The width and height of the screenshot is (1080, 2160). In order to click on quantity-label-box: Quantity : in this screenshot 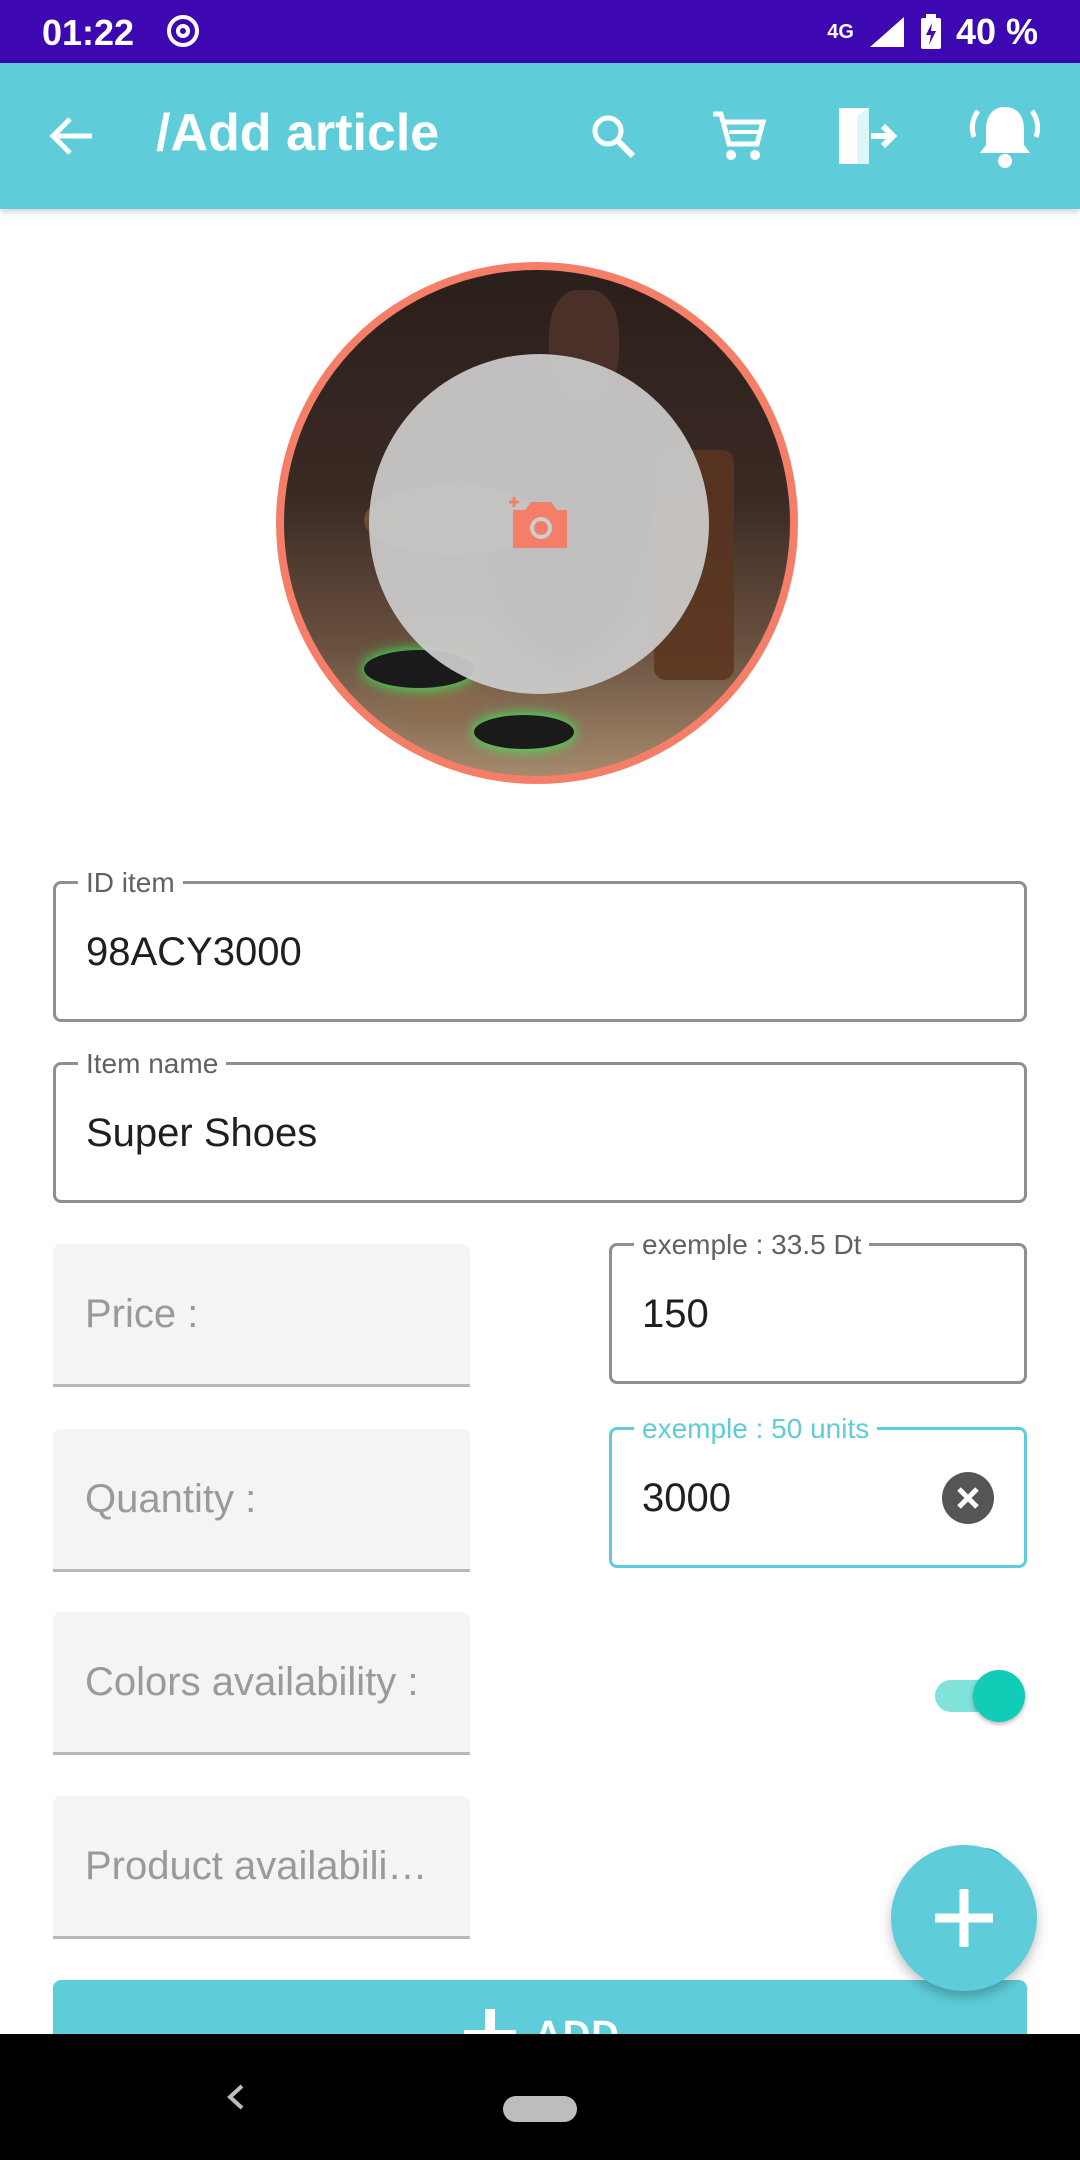, I will do `click(261, 1500)`.